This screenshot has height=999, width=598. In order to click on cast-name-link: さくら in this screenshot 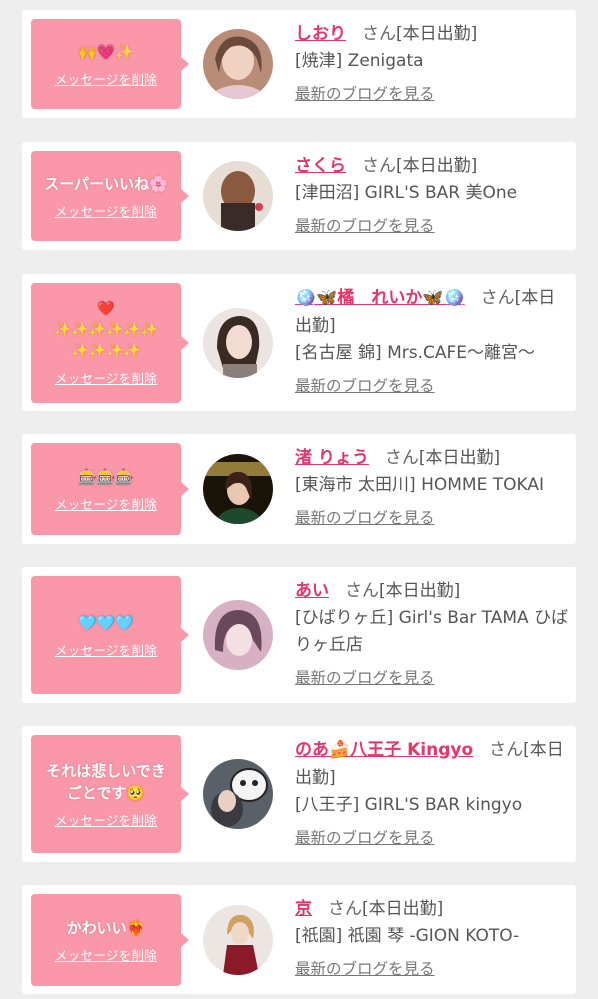, I will do `click(320, 166)`.